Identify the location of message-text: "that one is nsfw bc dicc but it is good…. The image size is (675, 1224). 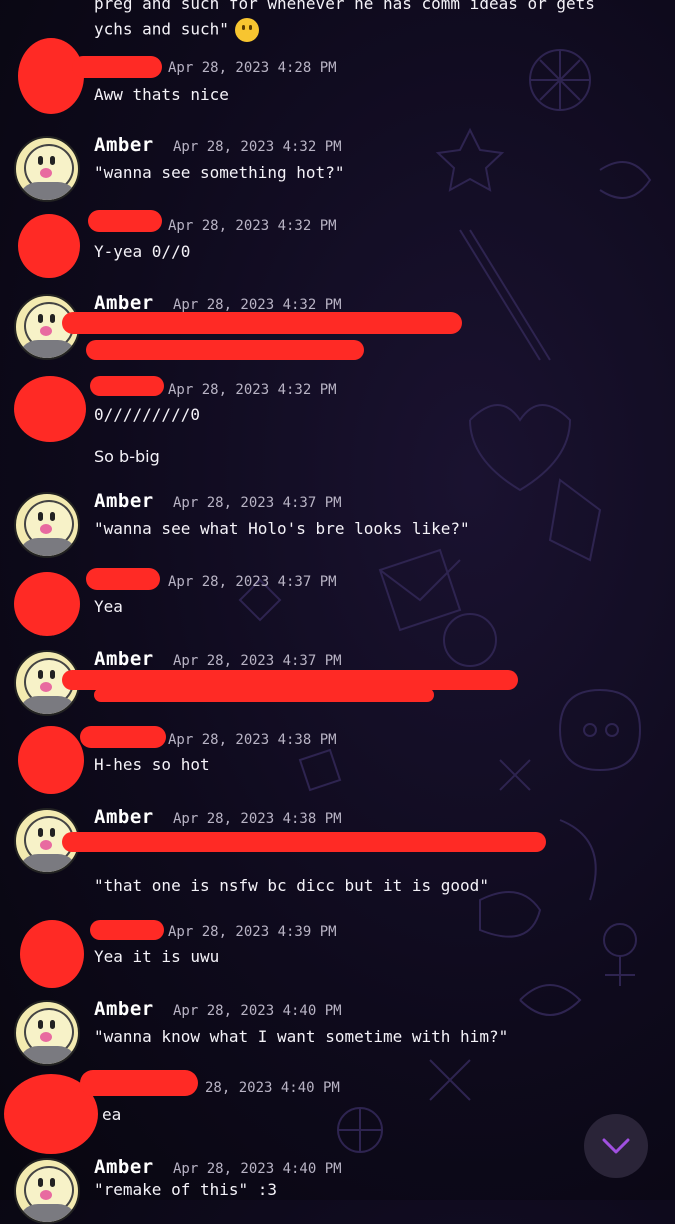
(291, 885).